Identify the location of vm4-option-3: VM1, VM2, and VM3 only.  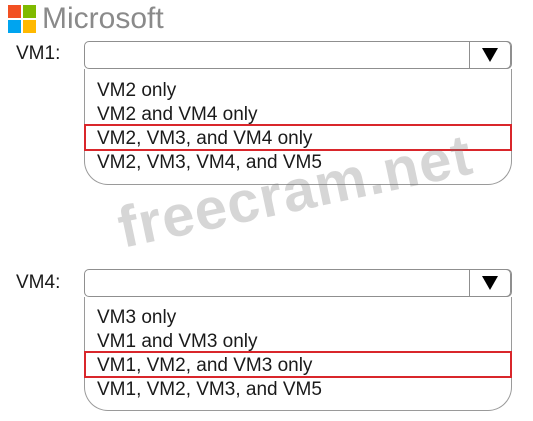
(298, 366).